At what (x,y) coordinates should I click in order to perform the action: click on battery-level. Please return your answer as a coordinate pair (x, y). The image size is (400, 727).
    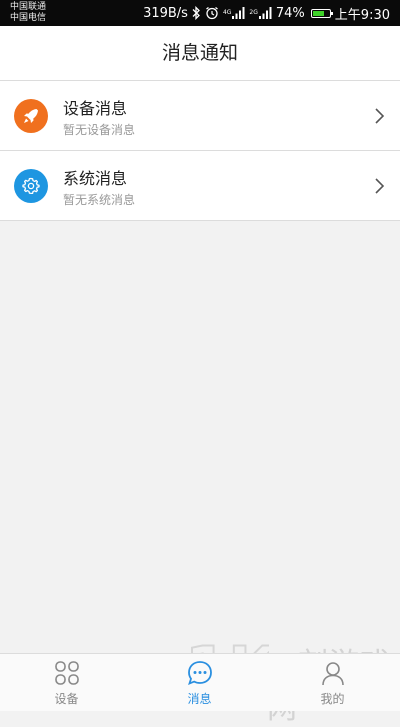
    Looking at the image, I should click on (318, 13).